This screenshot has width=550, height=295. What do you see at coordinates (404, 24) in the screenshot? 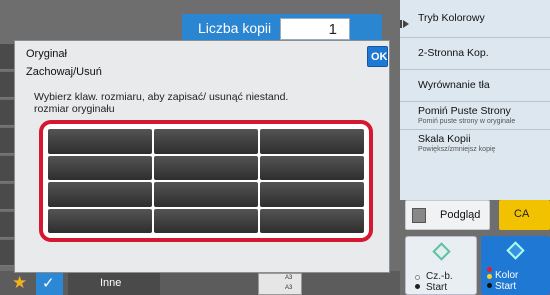
I see `play-icon` at bounding box center [404, 24].